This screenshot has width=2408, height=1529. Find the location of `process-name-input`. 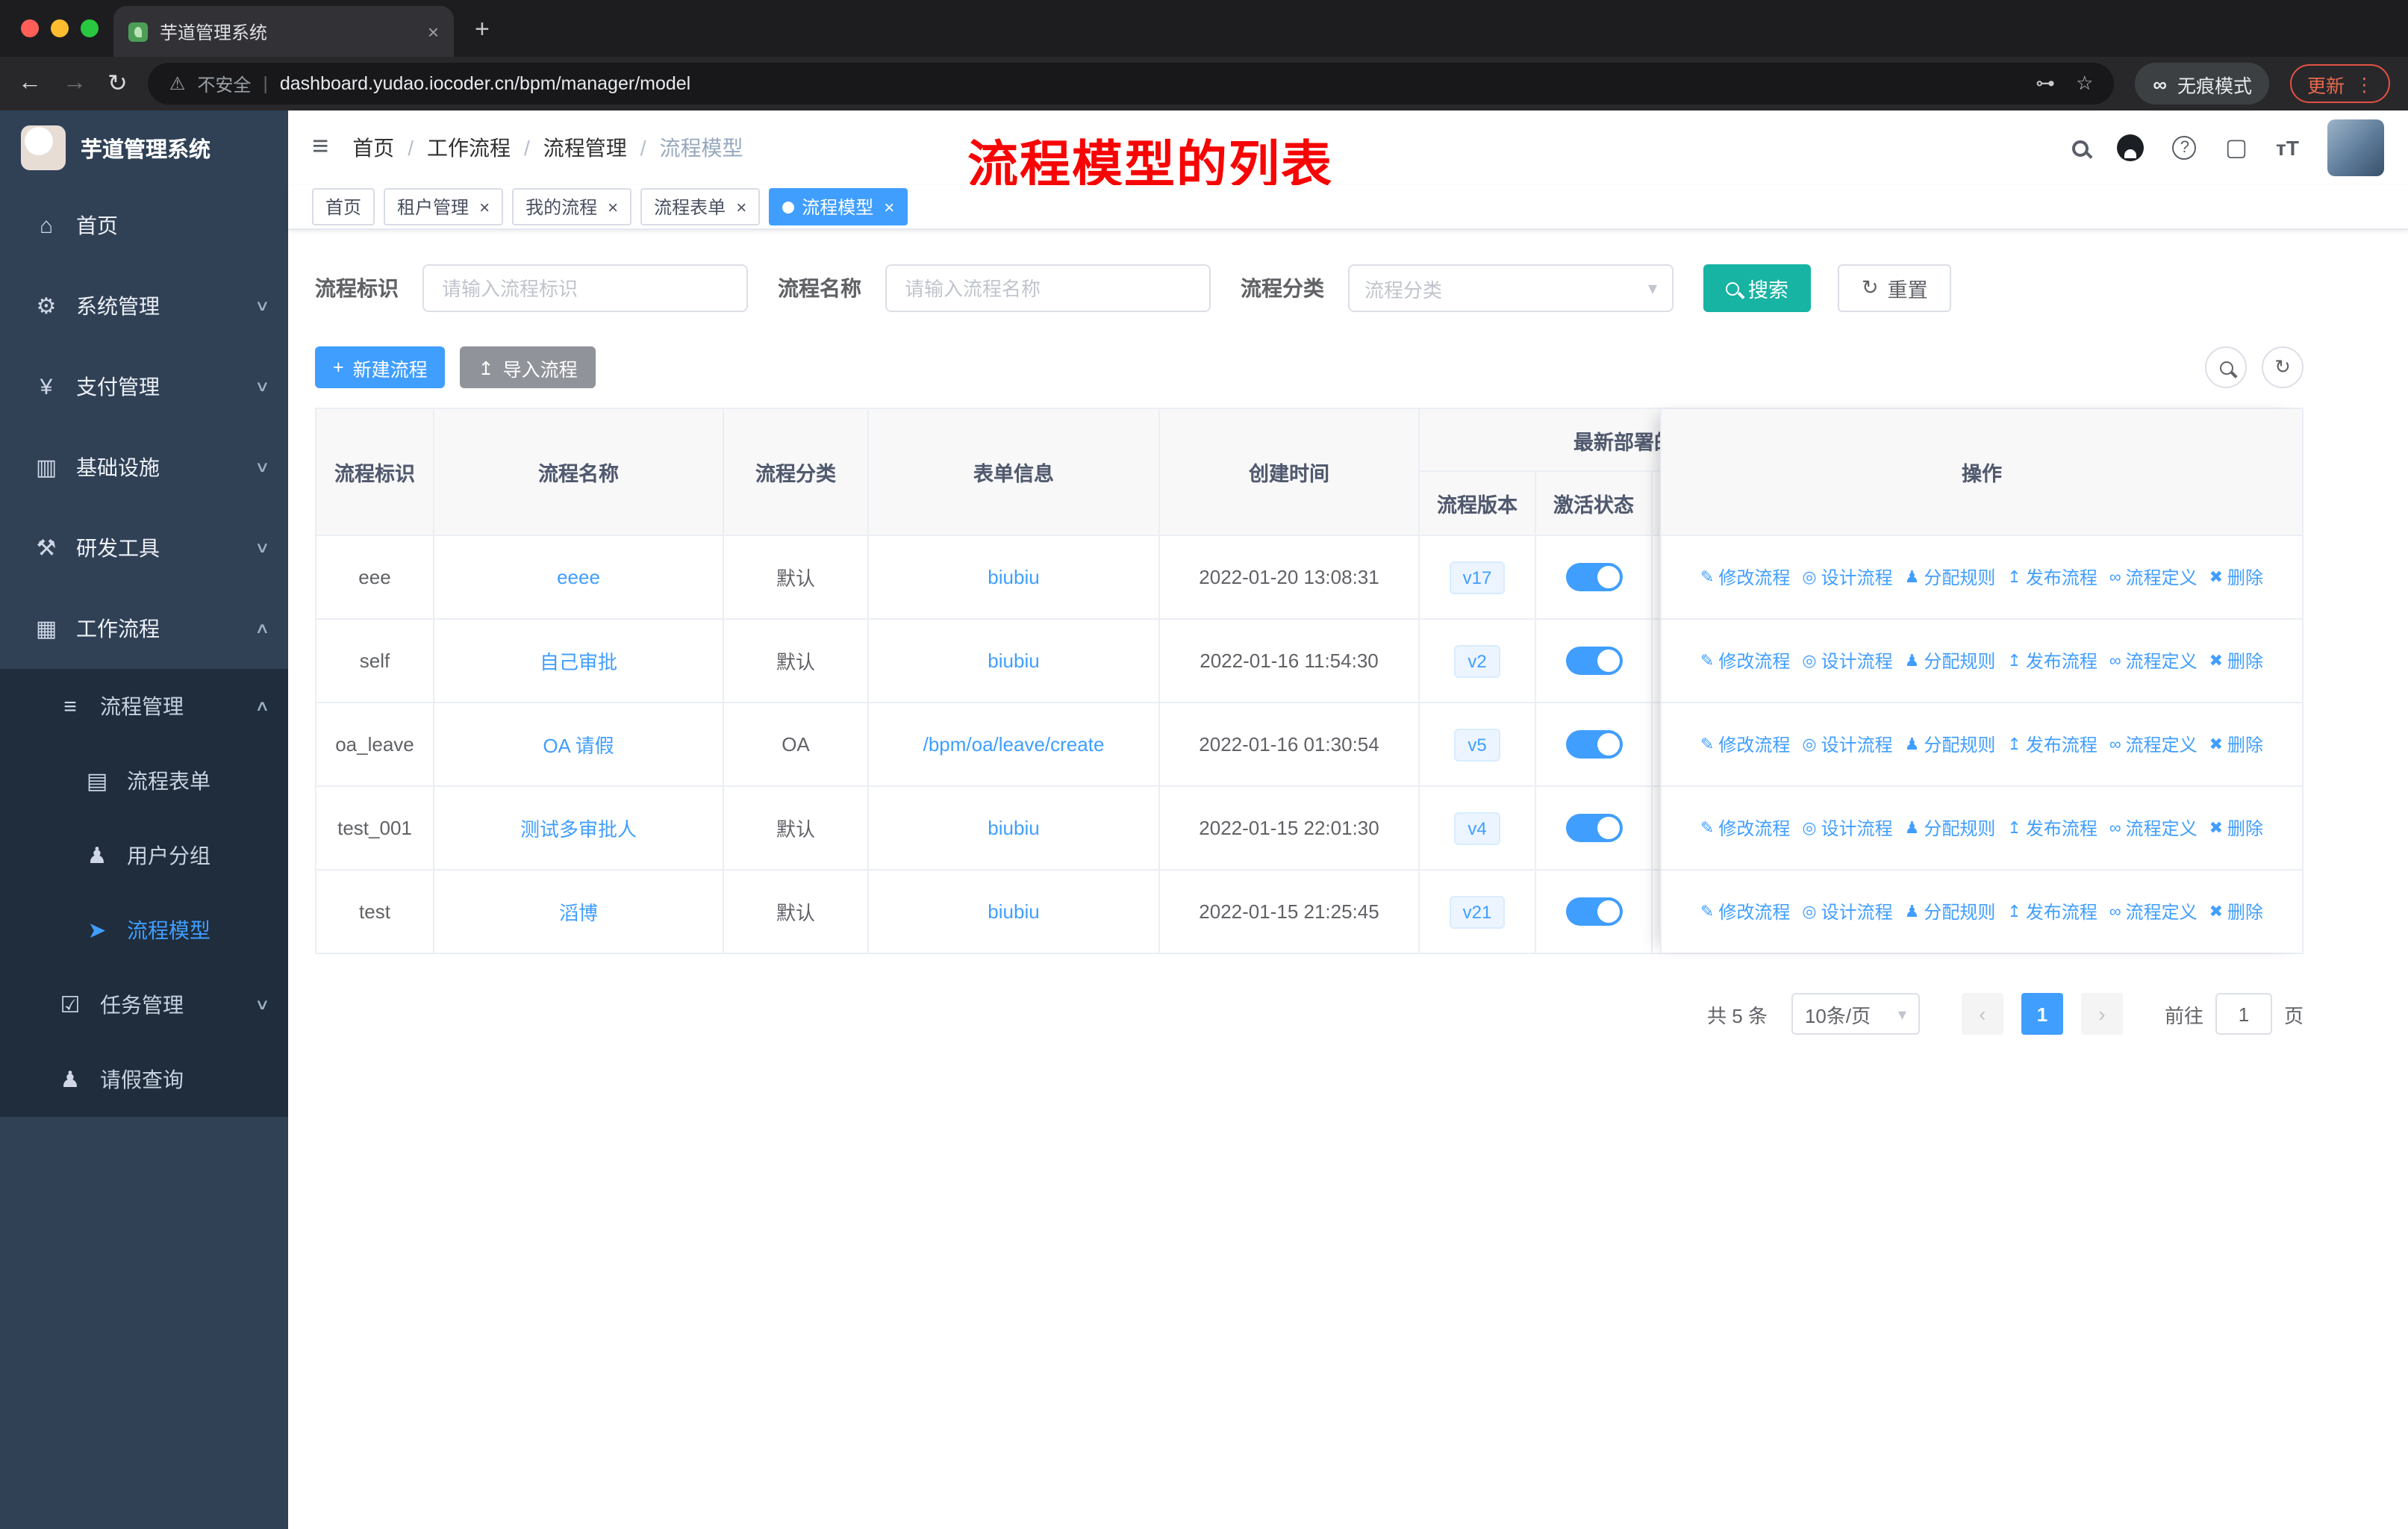

process-name-input is located at coordinates (1048, 288).